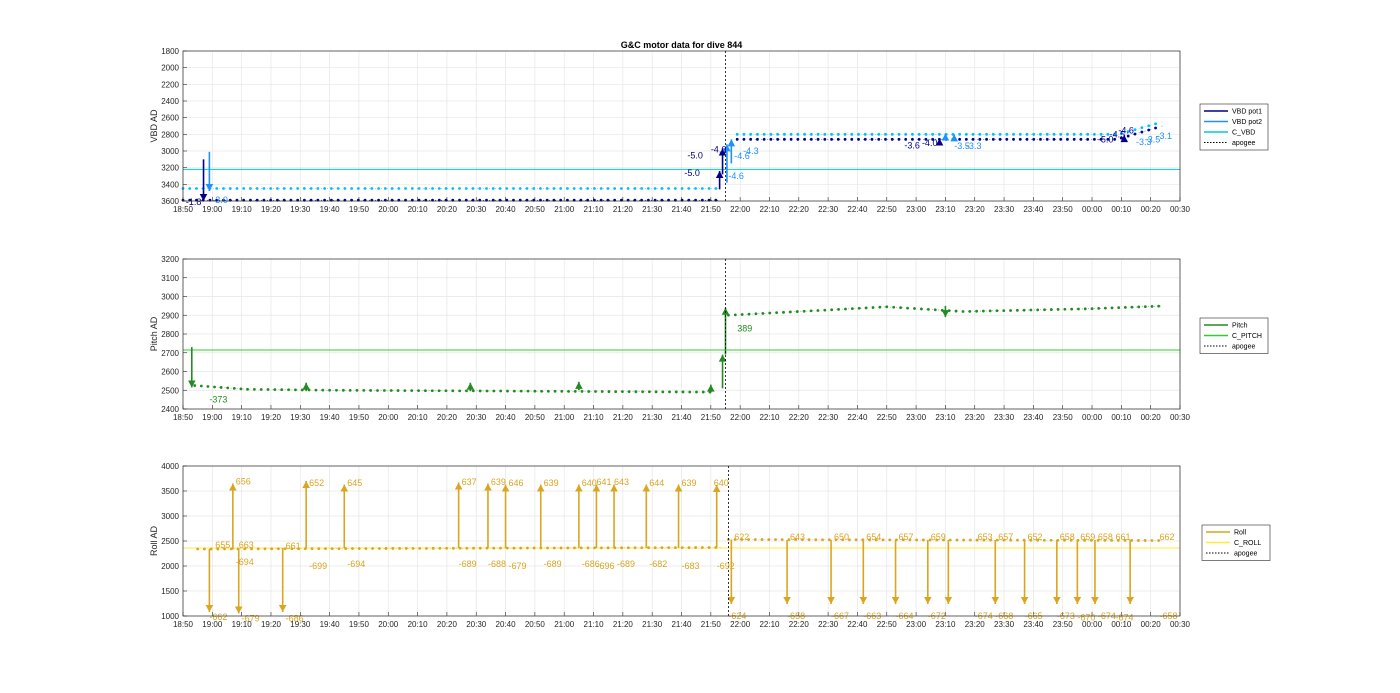 The image size is (1400, 693). What do you see at coordinates (799, 417) in the screenshot?
I see `x-tick-label: 22:20` at bounding box center [799, 417].